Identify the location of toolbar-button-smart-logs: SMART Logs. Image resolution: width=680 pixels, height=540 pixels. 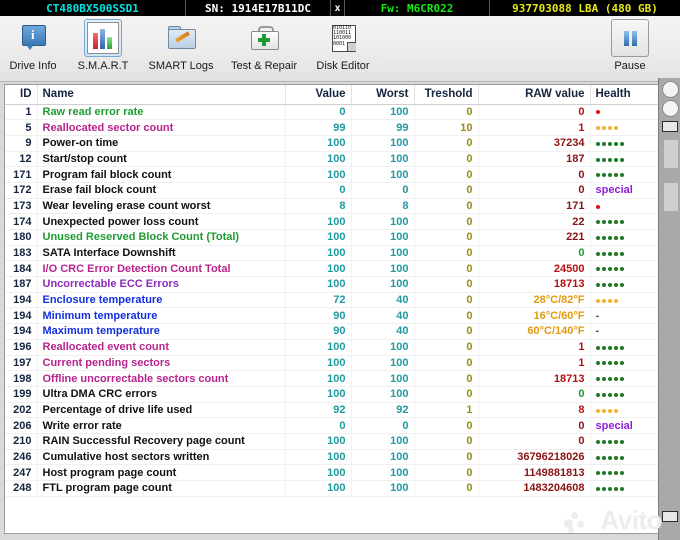
(181, 49).